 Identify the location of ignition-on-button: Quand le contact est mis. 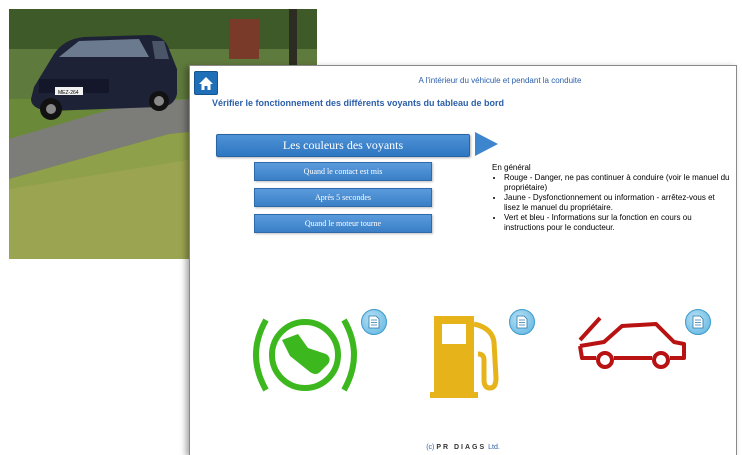
(343, 171).